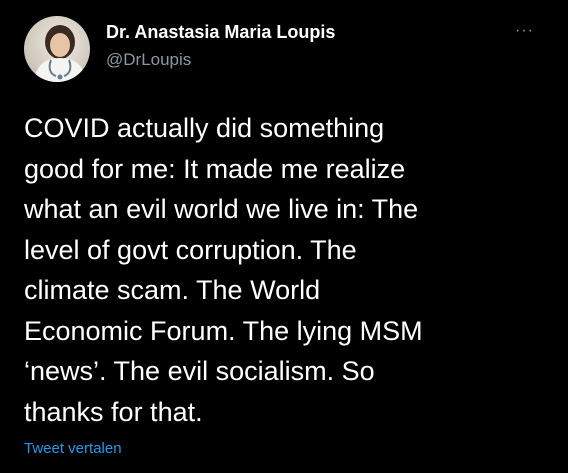 This screenshot has height=473, width=568. Describe the element at coordinates (60, 53) in the screenshot. I see `profile-photo-icon` at that location.